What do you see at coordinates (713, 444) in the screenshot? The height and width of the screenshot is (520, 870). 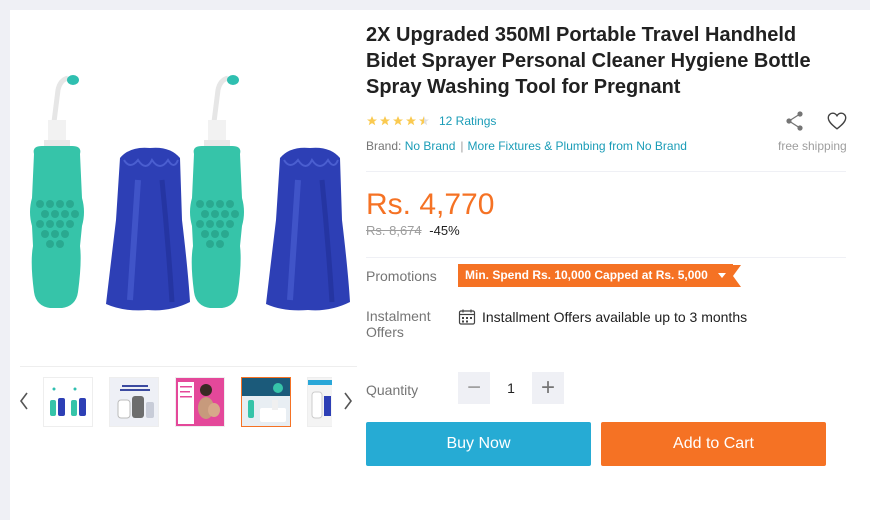 I see `add-to-cart-button: Add to Cart` at bounding box center [713, 444].